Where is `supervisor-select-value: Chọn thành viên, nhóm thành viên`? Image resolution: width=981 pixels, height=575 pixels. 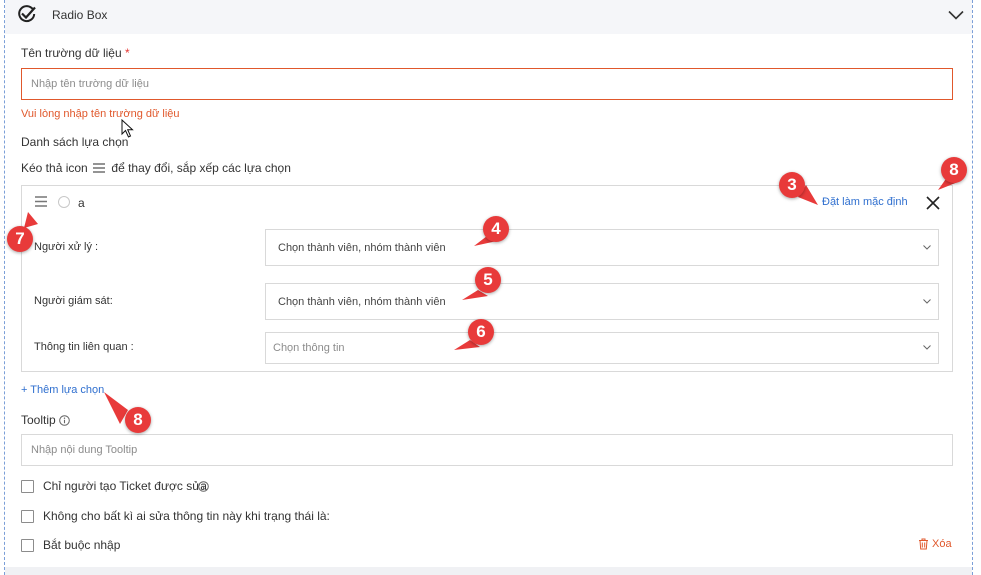 supervisor-select-value: Chọn thành viên, nhóm thành viên is located at coordinates (362, 301).